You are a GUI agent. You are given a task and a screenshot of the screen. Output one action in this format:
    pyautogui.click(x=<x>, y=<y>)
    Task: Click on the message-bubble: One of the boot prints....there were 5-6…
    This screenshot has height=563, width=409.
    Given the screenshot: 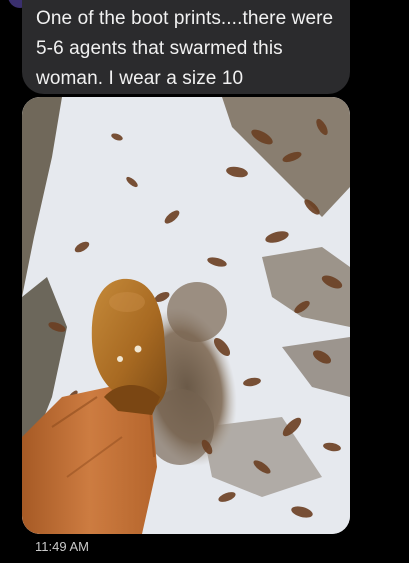 What is the action you would take?
    pyautogui.click(x=186, y=47)
    